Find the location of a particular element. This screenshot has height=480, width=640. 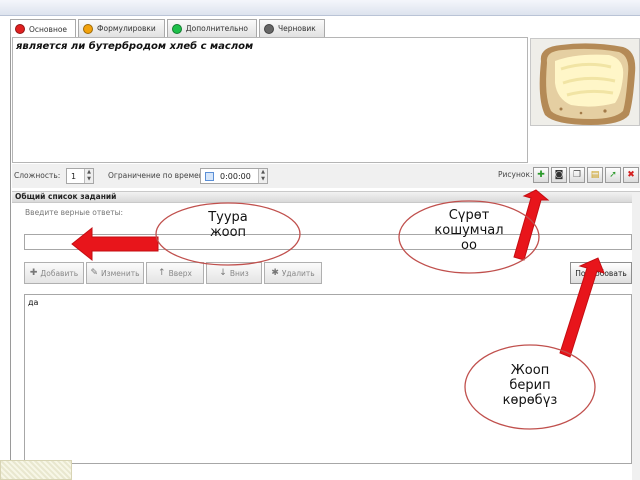

callout-line: Сүрөт is located at coordinates (469, 215).